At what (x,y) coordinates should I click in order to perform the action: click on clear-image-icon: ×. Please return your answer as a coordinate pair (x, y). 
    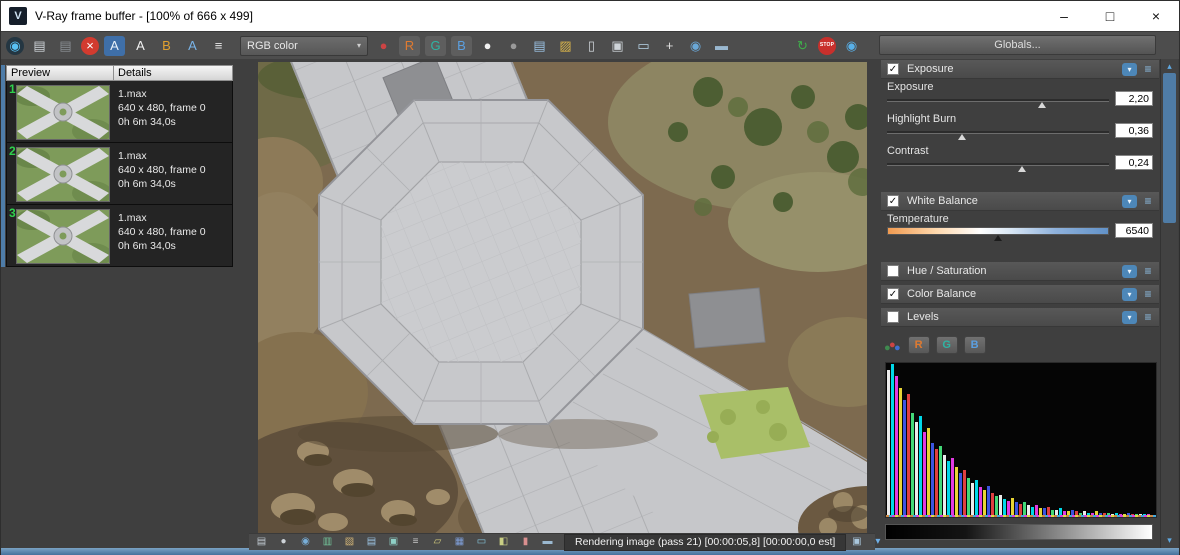
    Looking at the image, I should click on (90, 45).